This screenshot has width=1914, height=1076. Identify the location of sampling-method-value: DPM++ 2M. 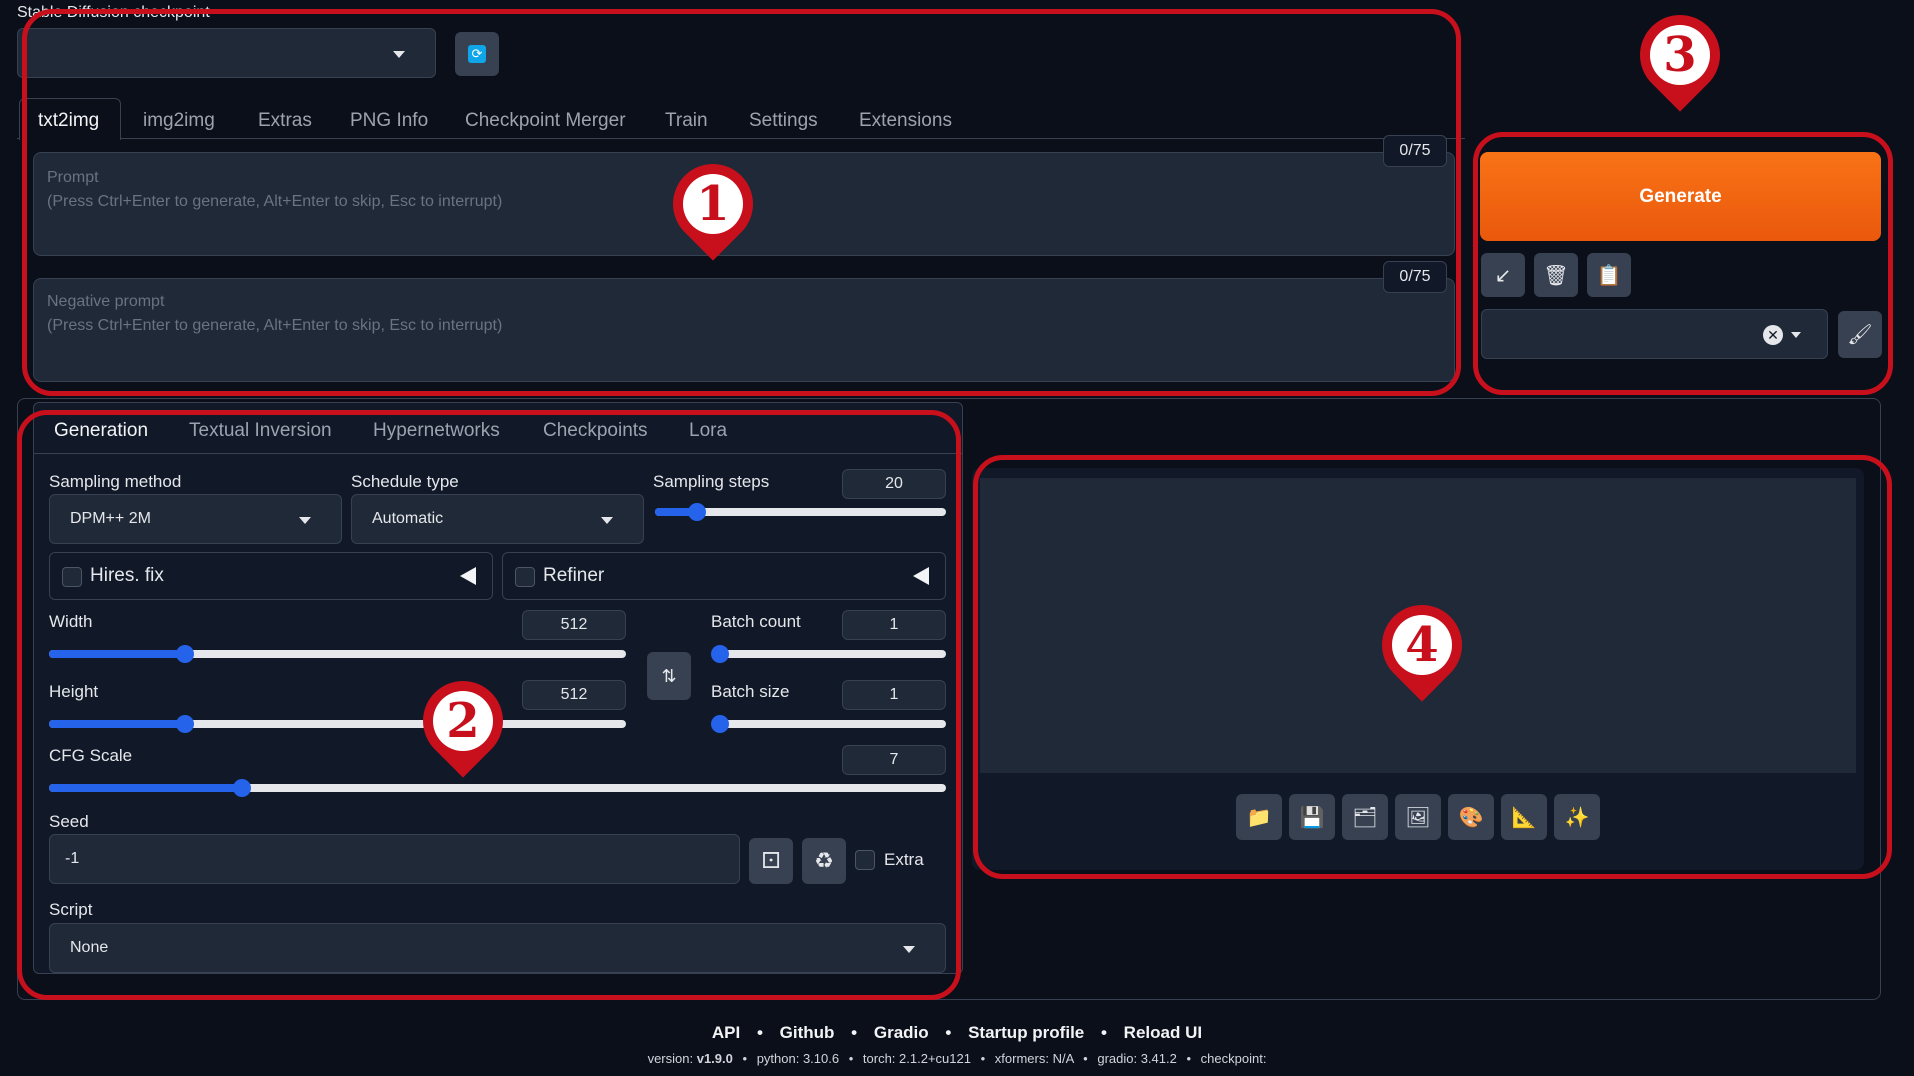
(110, 518).